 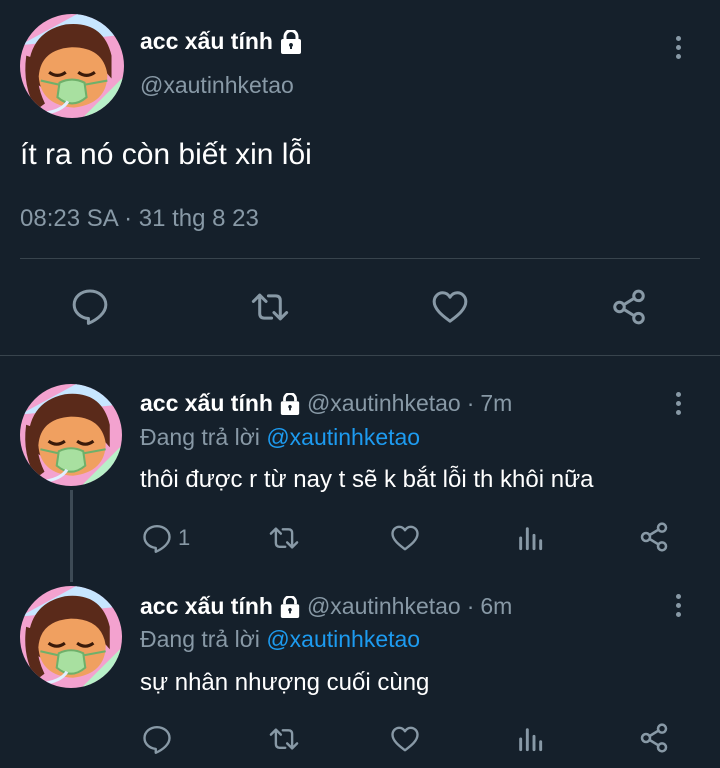 I want to click on author-row: acc xấu tính, so click(x=221, y=41).